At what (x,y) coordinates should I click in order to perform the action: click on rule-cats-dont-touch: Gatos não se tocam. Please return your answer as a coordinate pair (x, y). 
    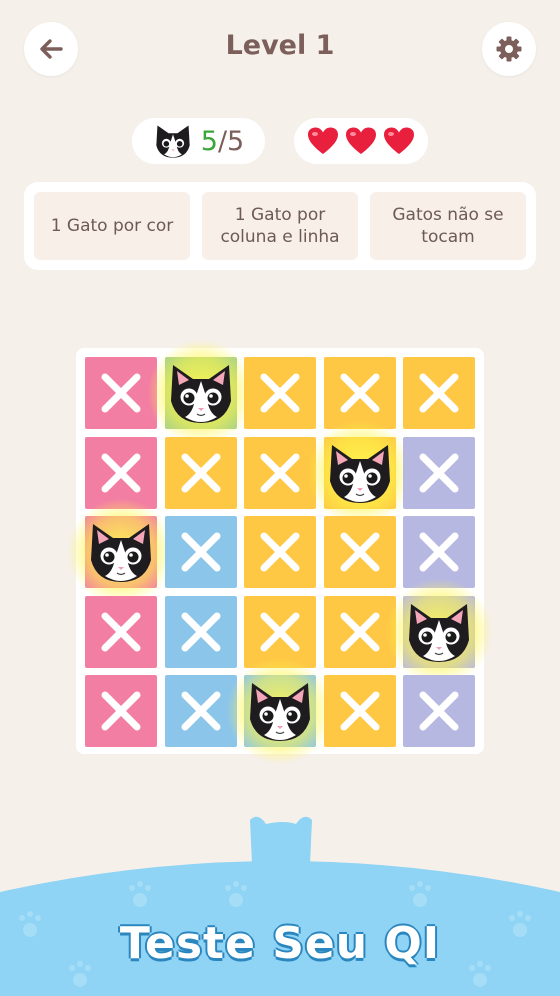
    Looking at the image, I should click on (448, 226).